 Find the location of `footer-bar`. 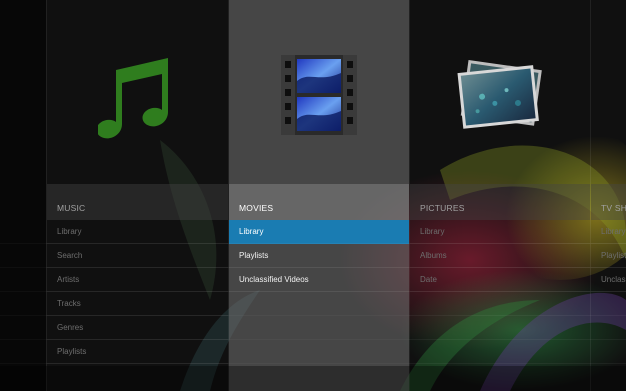

footer-bar is located at coordinates (313, 378).